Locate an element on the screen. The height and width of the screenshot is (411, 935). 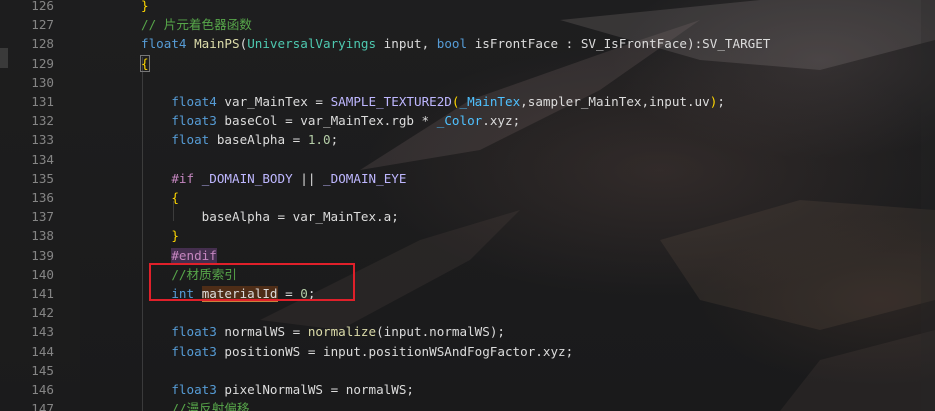
line-number: 144 is located at coordinates (42, 351).